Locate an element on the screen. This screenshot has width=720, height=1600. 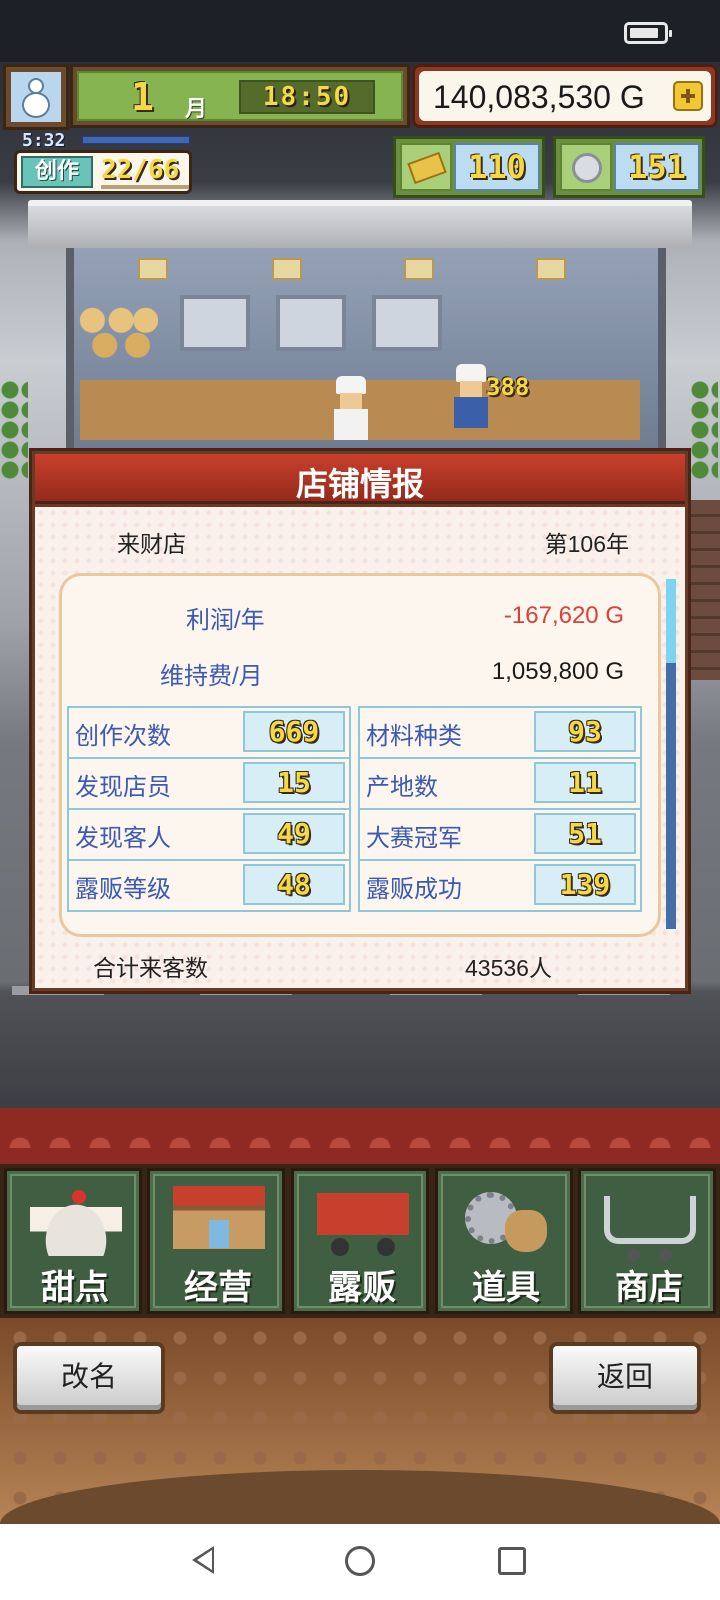
stat-row: 产地数 11 is located at coordinates (500, 783).